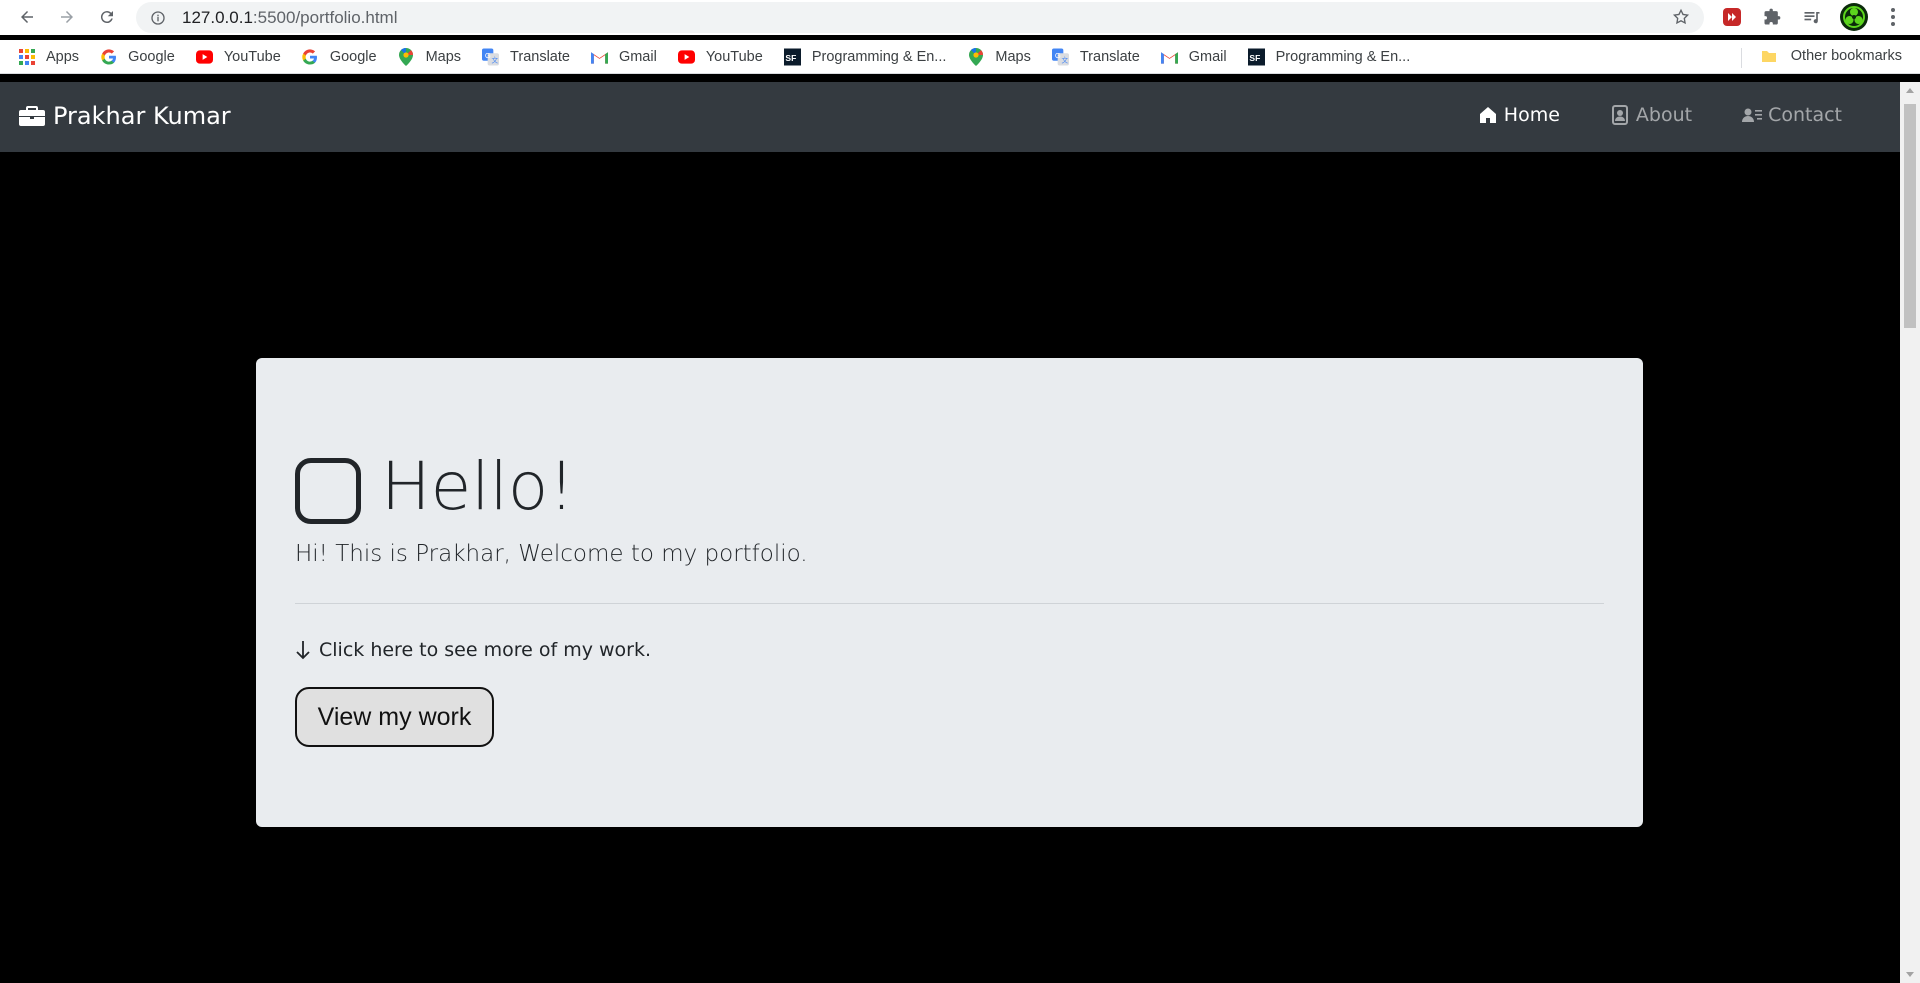 This screenshot has width=1920, height=983. I want to click on hero-heading: Hello!, so click(435, 486).